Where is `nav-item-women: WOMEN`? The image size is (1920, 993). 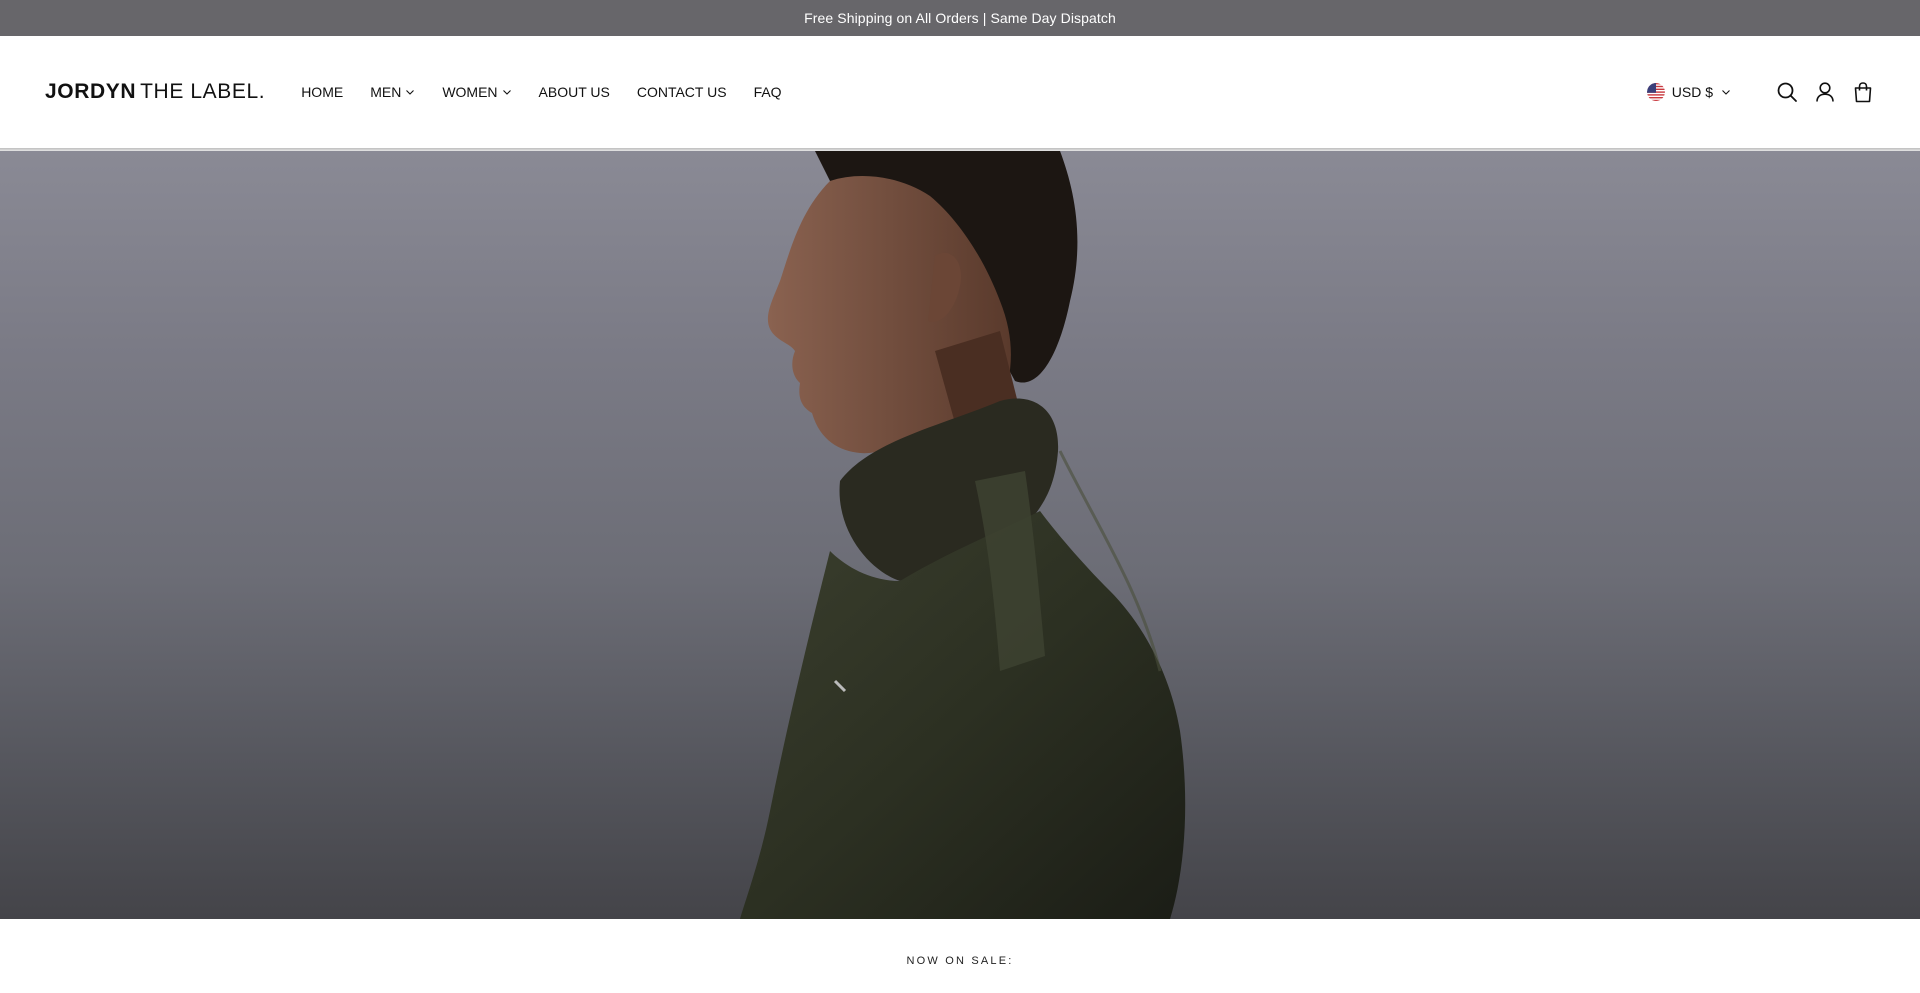 nav-item-women: WOMEN is located at coordinates (476, 92).